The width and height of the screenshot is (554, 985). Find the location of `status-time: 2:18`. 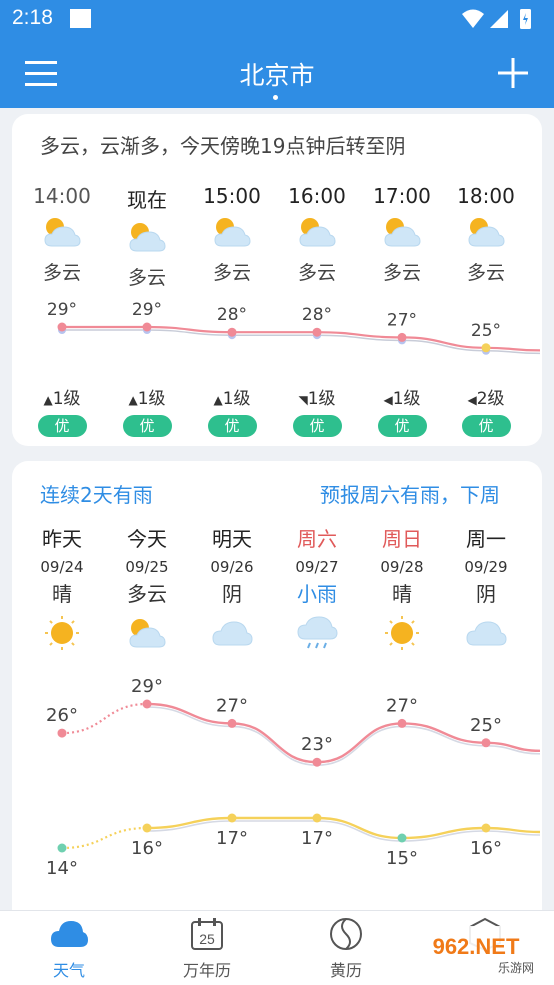

status-time: 2:18 is located at coordinates (32, 17).